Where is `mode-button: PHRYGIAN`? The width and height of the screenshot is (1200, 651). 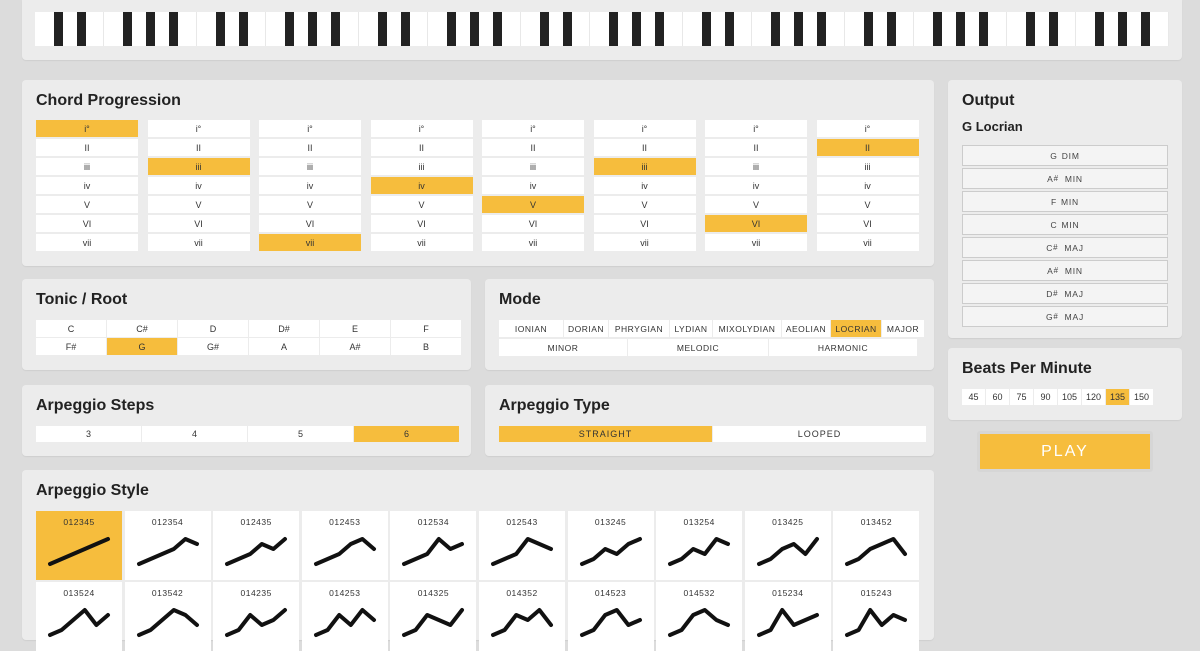 mode-button: PHRYGIAN is located at coordinates (639, 328).